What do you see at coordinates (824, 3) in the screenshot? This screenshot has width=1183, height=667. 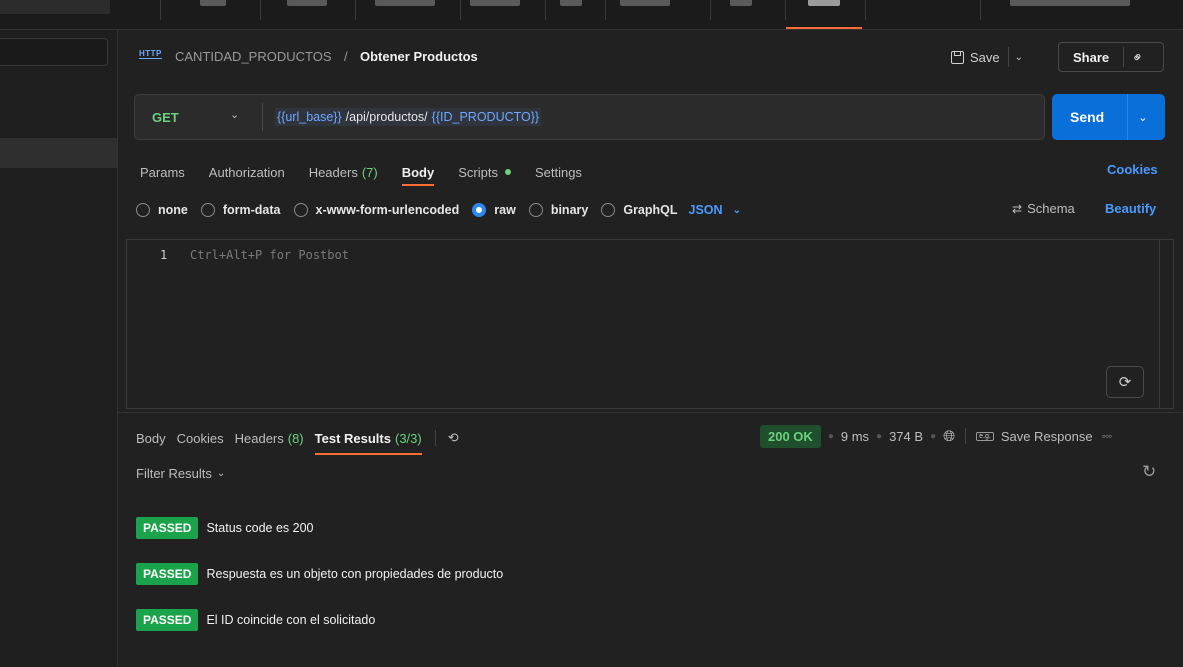 I see `active-tab-fragment` at bounding box center [824, 3].